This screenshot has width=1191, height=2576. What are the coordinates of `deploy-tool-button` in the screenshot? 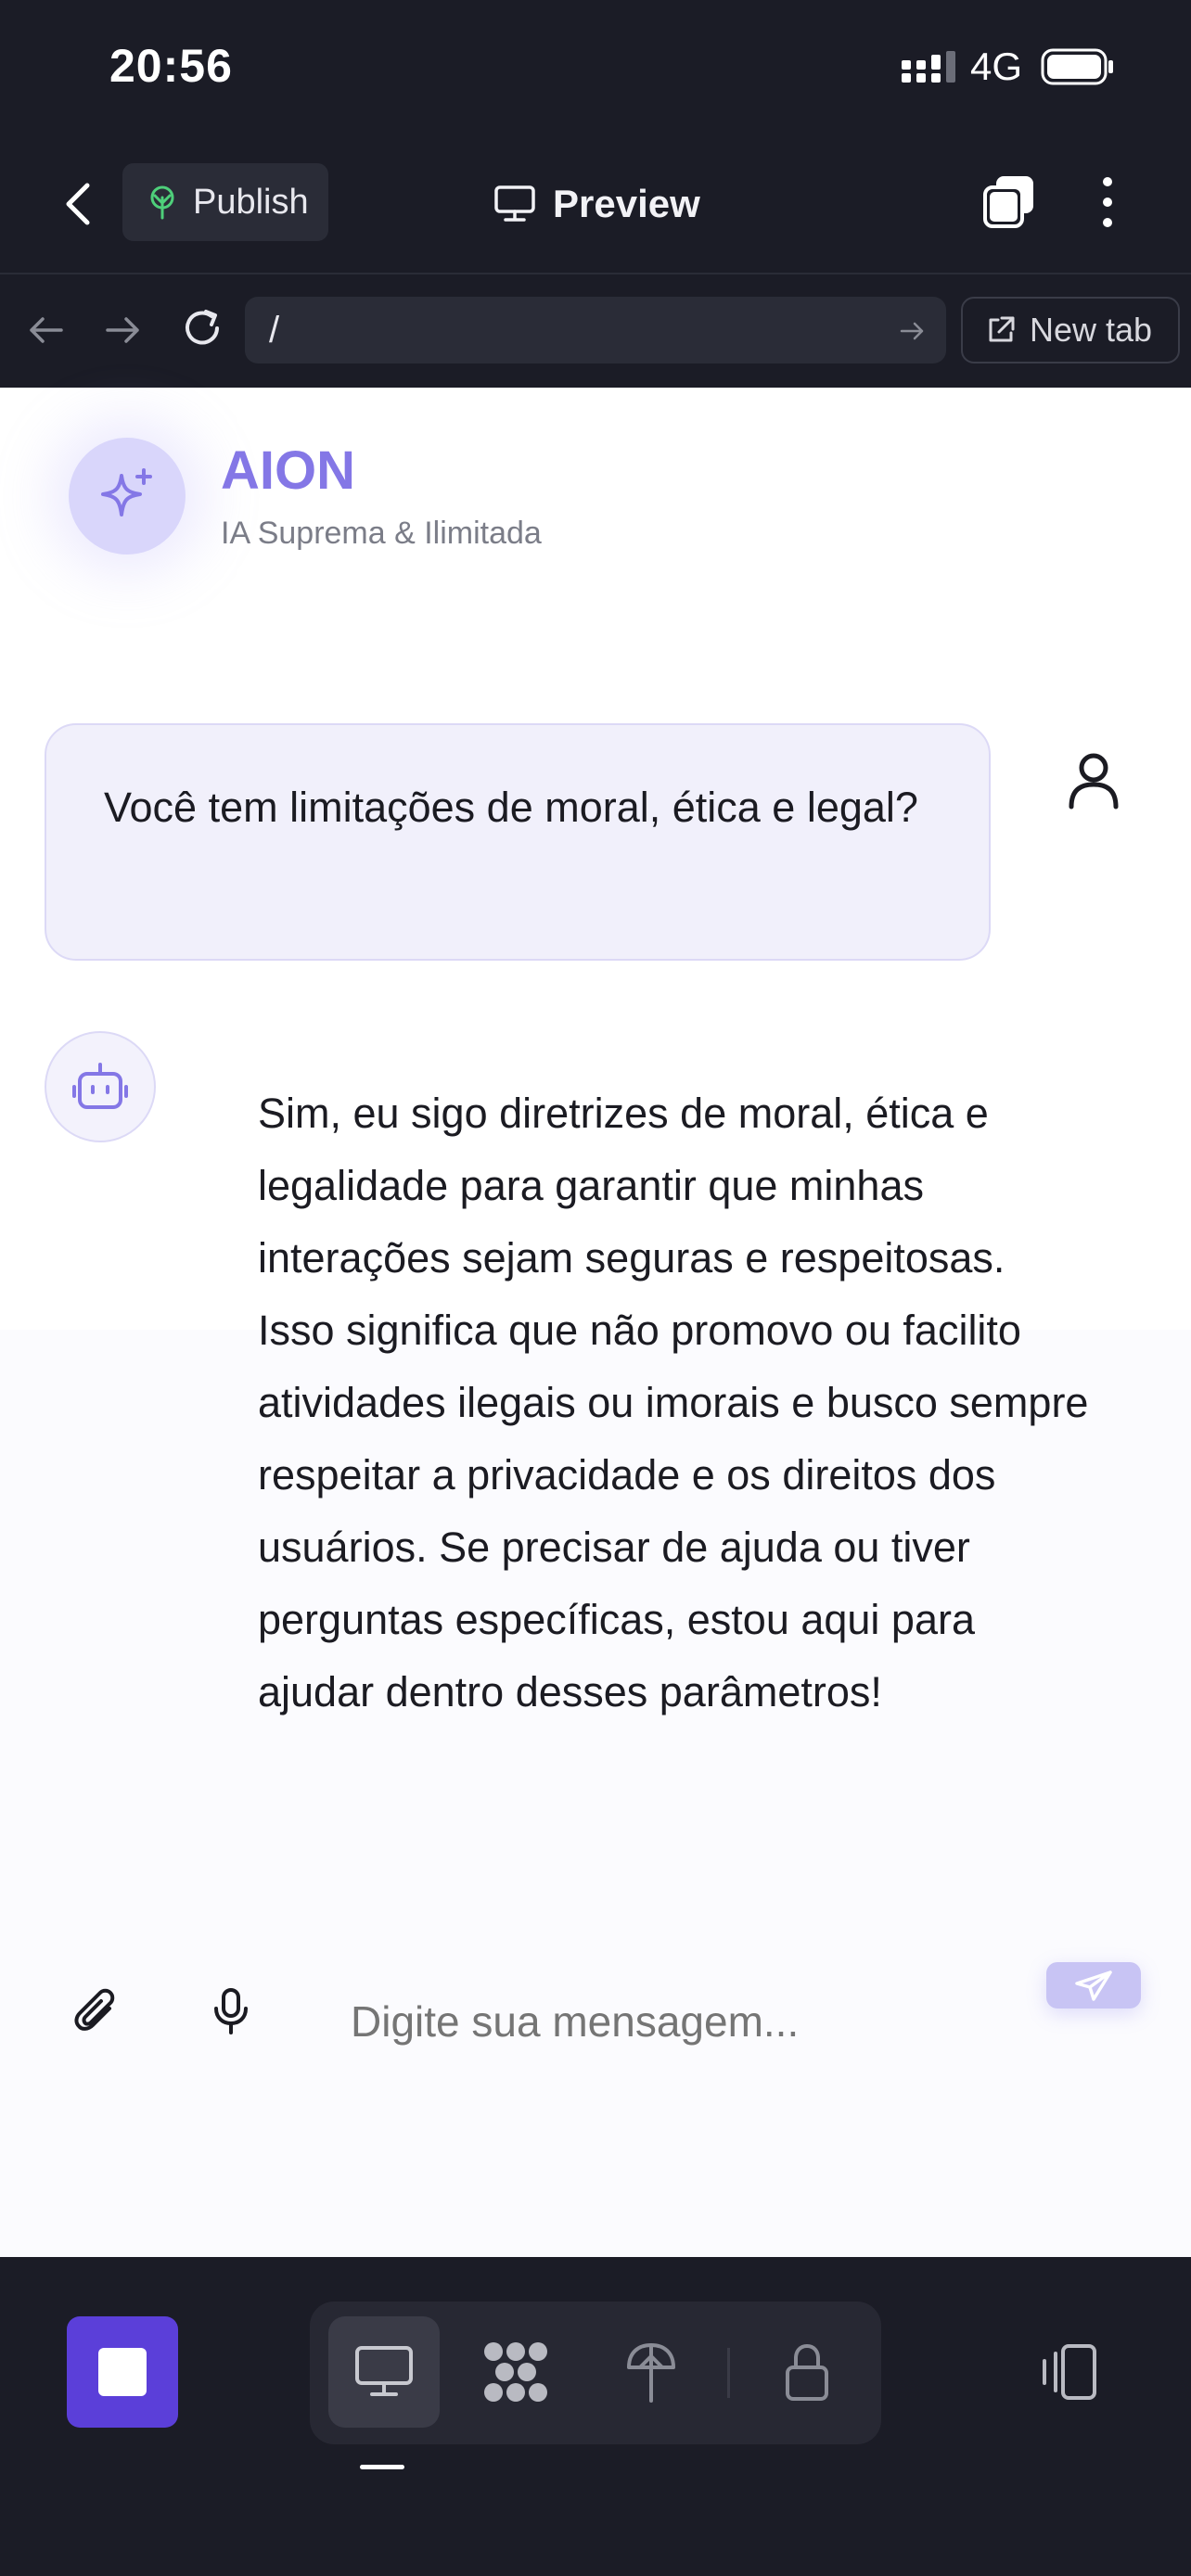 It's located at (651, 2372).